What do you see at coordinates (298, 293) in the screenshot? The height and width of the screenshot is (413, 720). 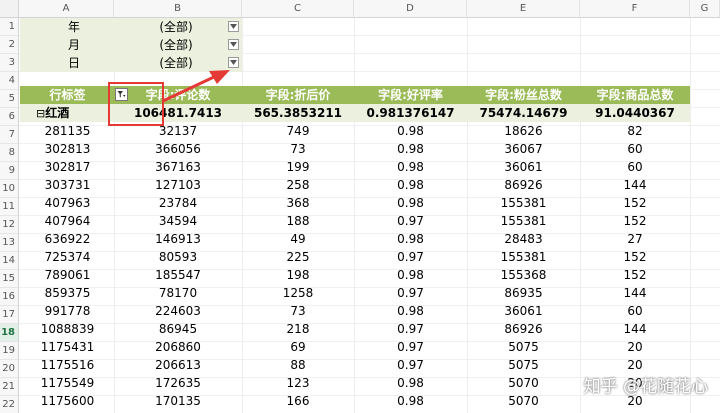 I see `cell-discount-price: 1258` at bounding box center [298, 293].